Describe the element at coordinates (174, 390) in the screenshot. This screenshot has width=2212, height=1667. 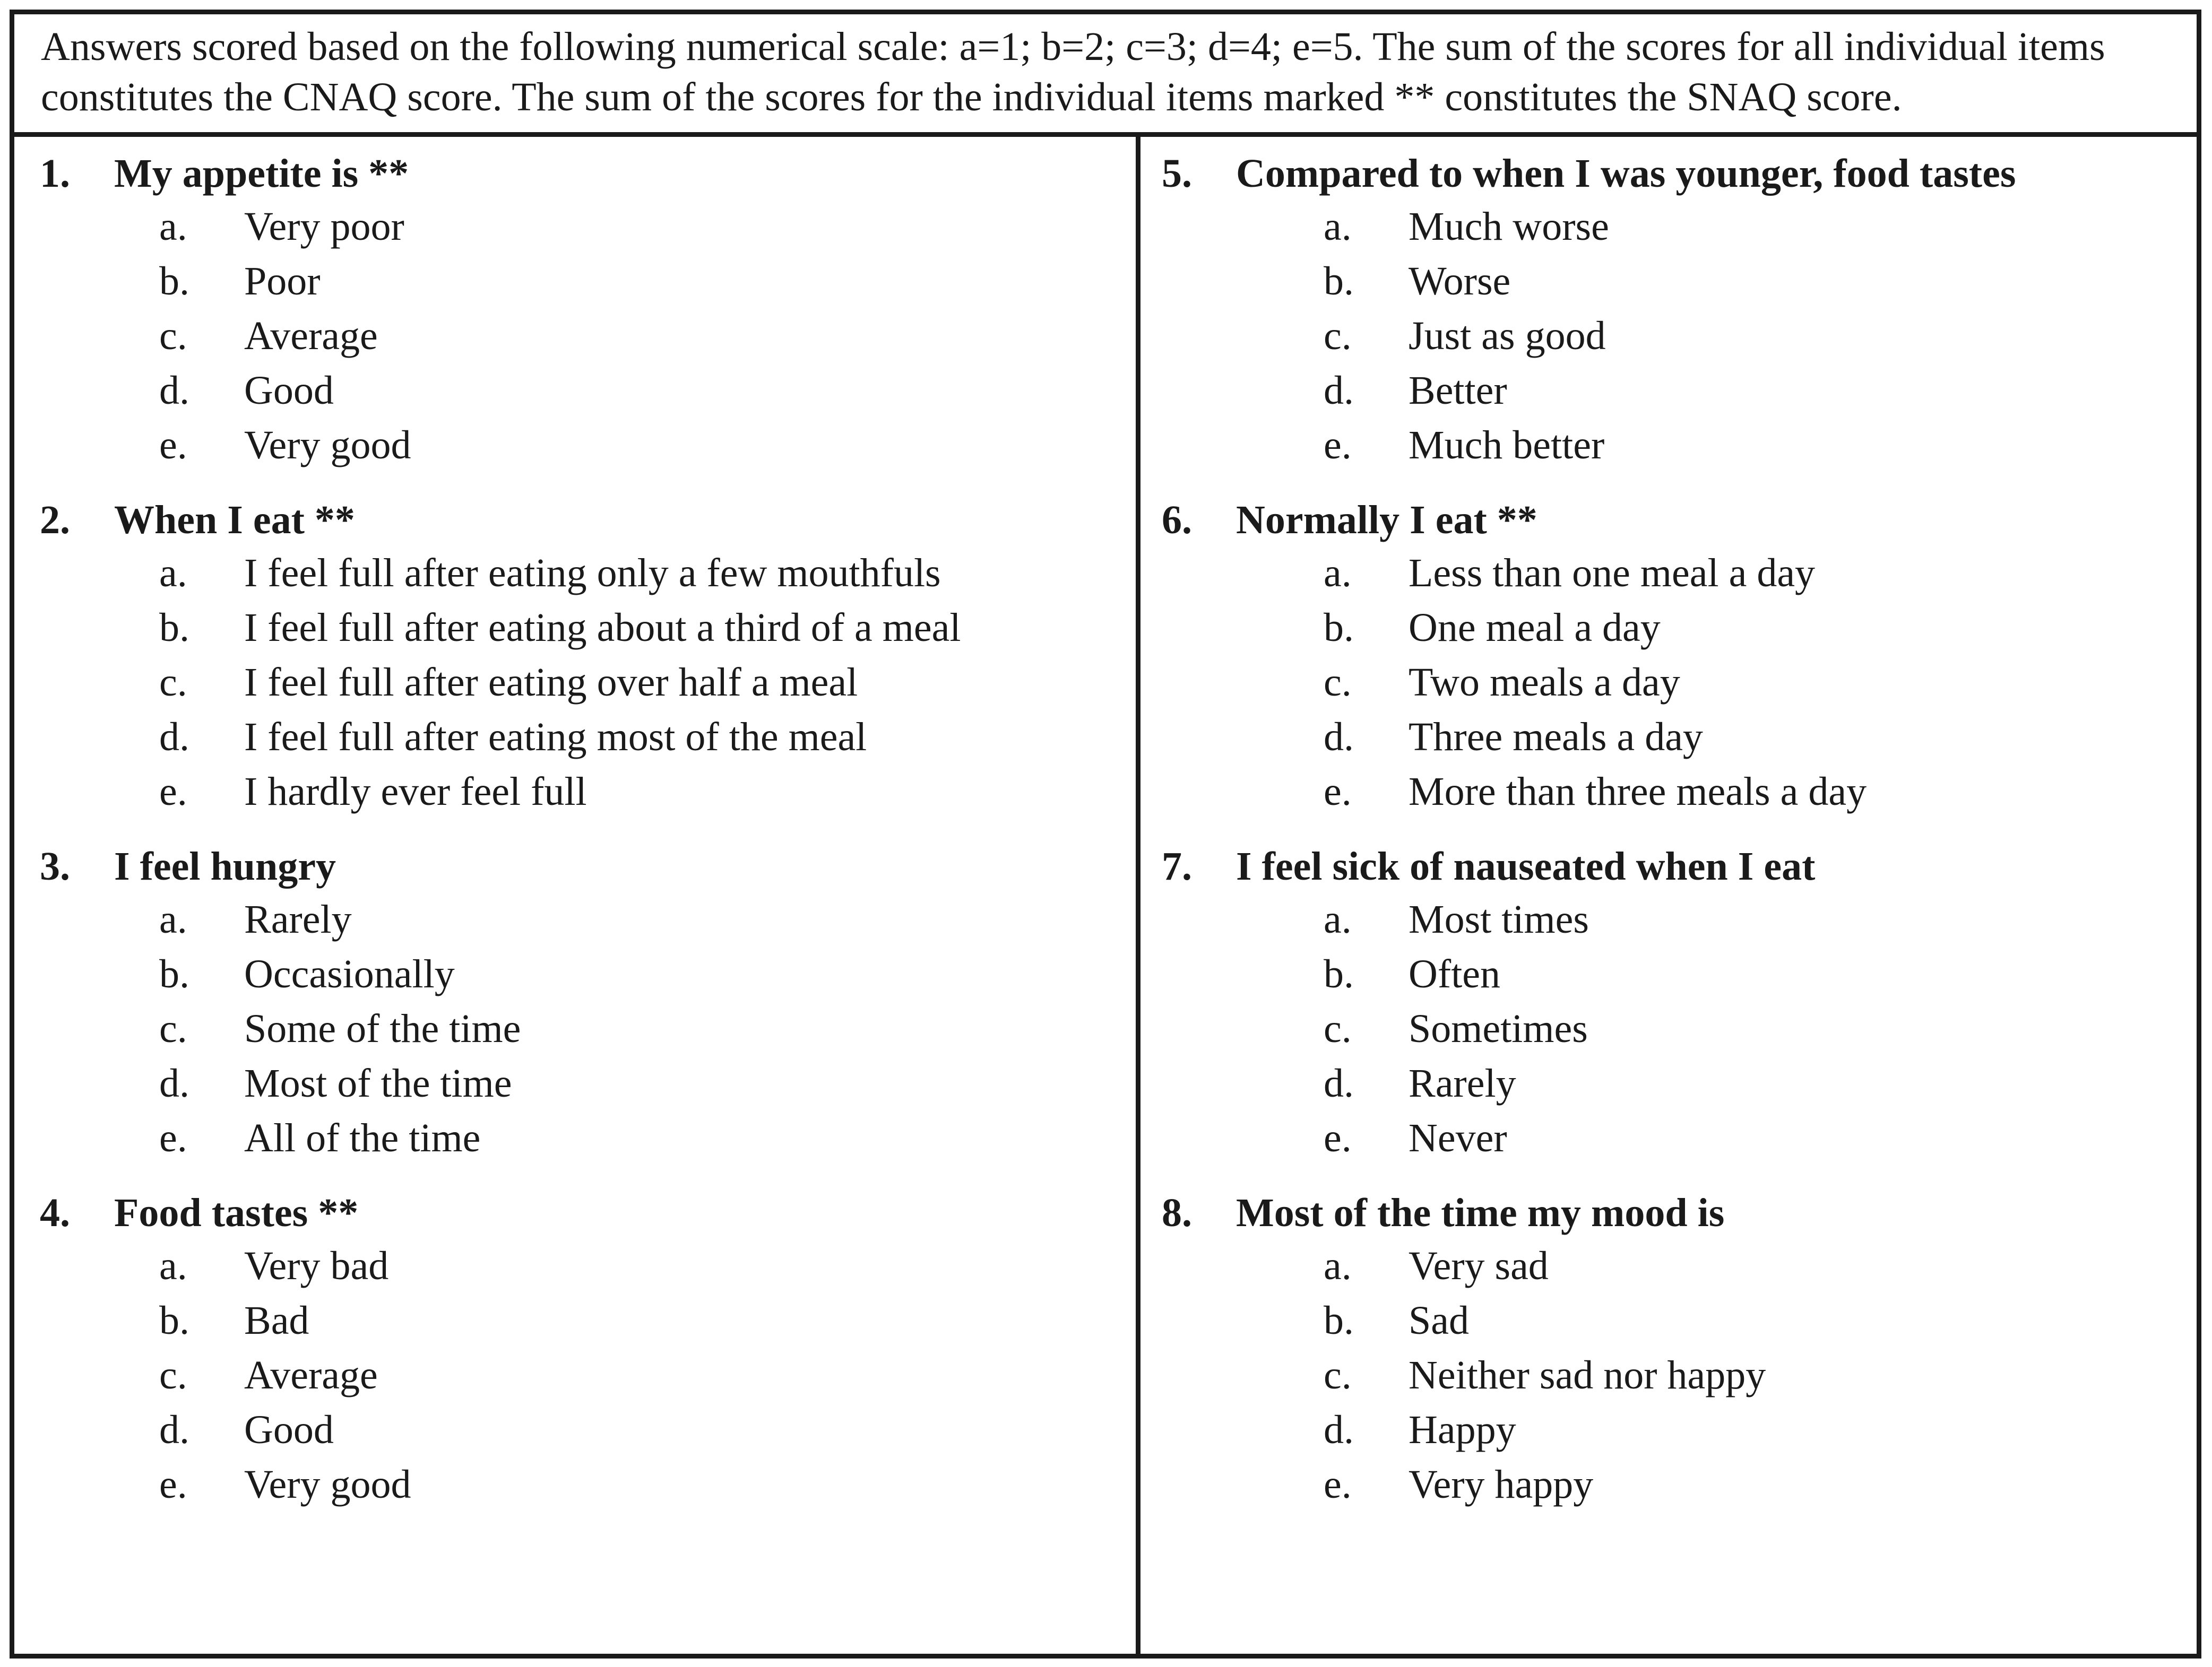
I see `answer-letter-1d: d.` at that location.